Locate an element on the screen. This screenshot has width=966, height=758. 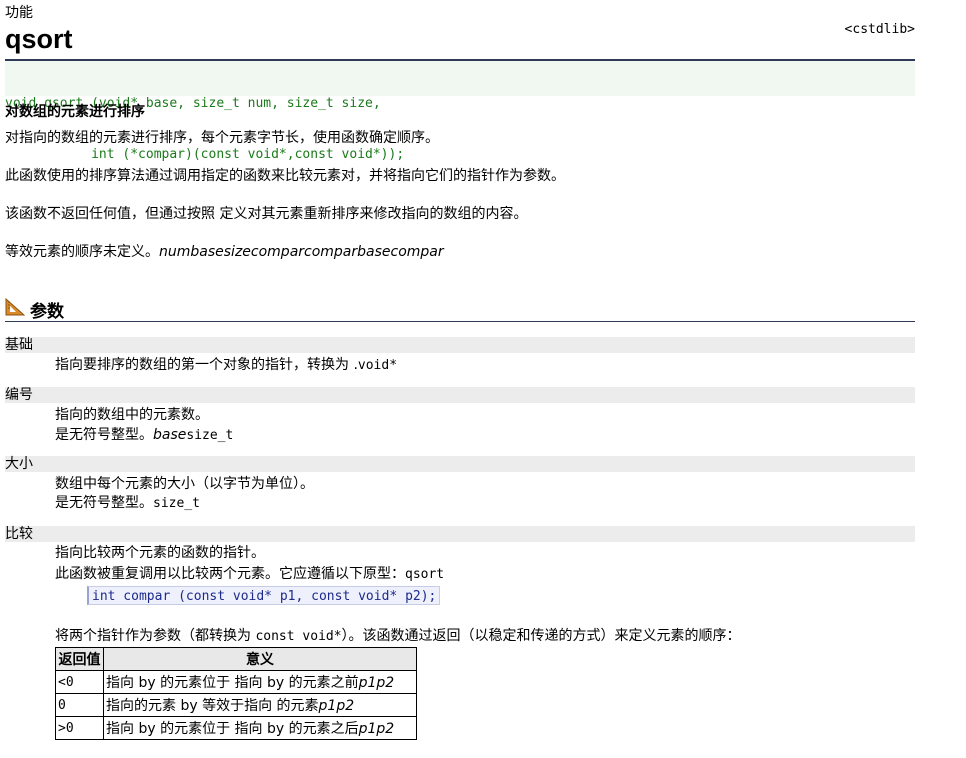
return-meaning: 指向 by 的元素位于 指向 by 的元素之后p1p2 is located at coordinates (260, 728).